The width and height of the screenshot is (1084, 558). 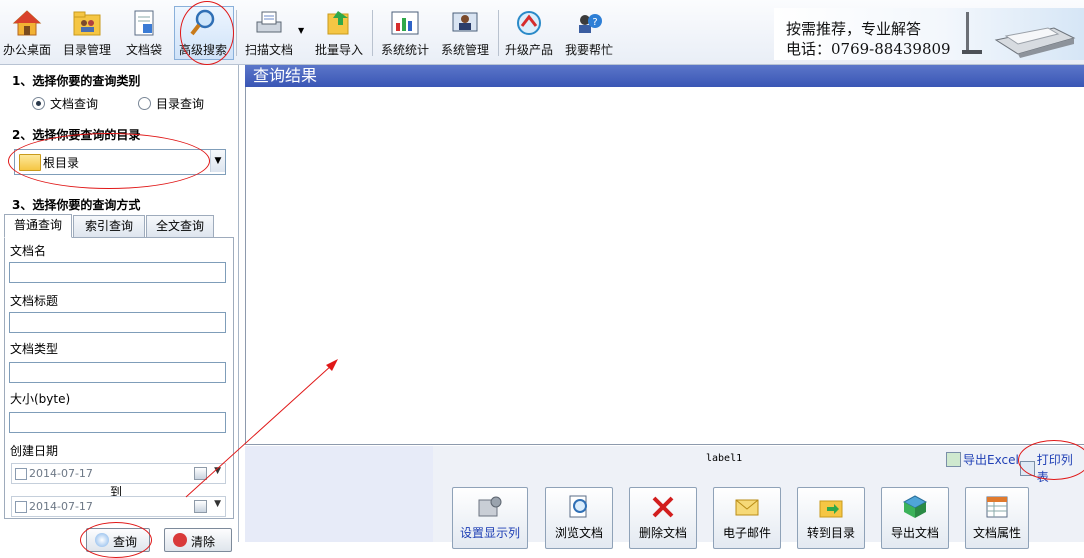 I want to click on document-type-label: 文档类型, so click(x=34, y=349).